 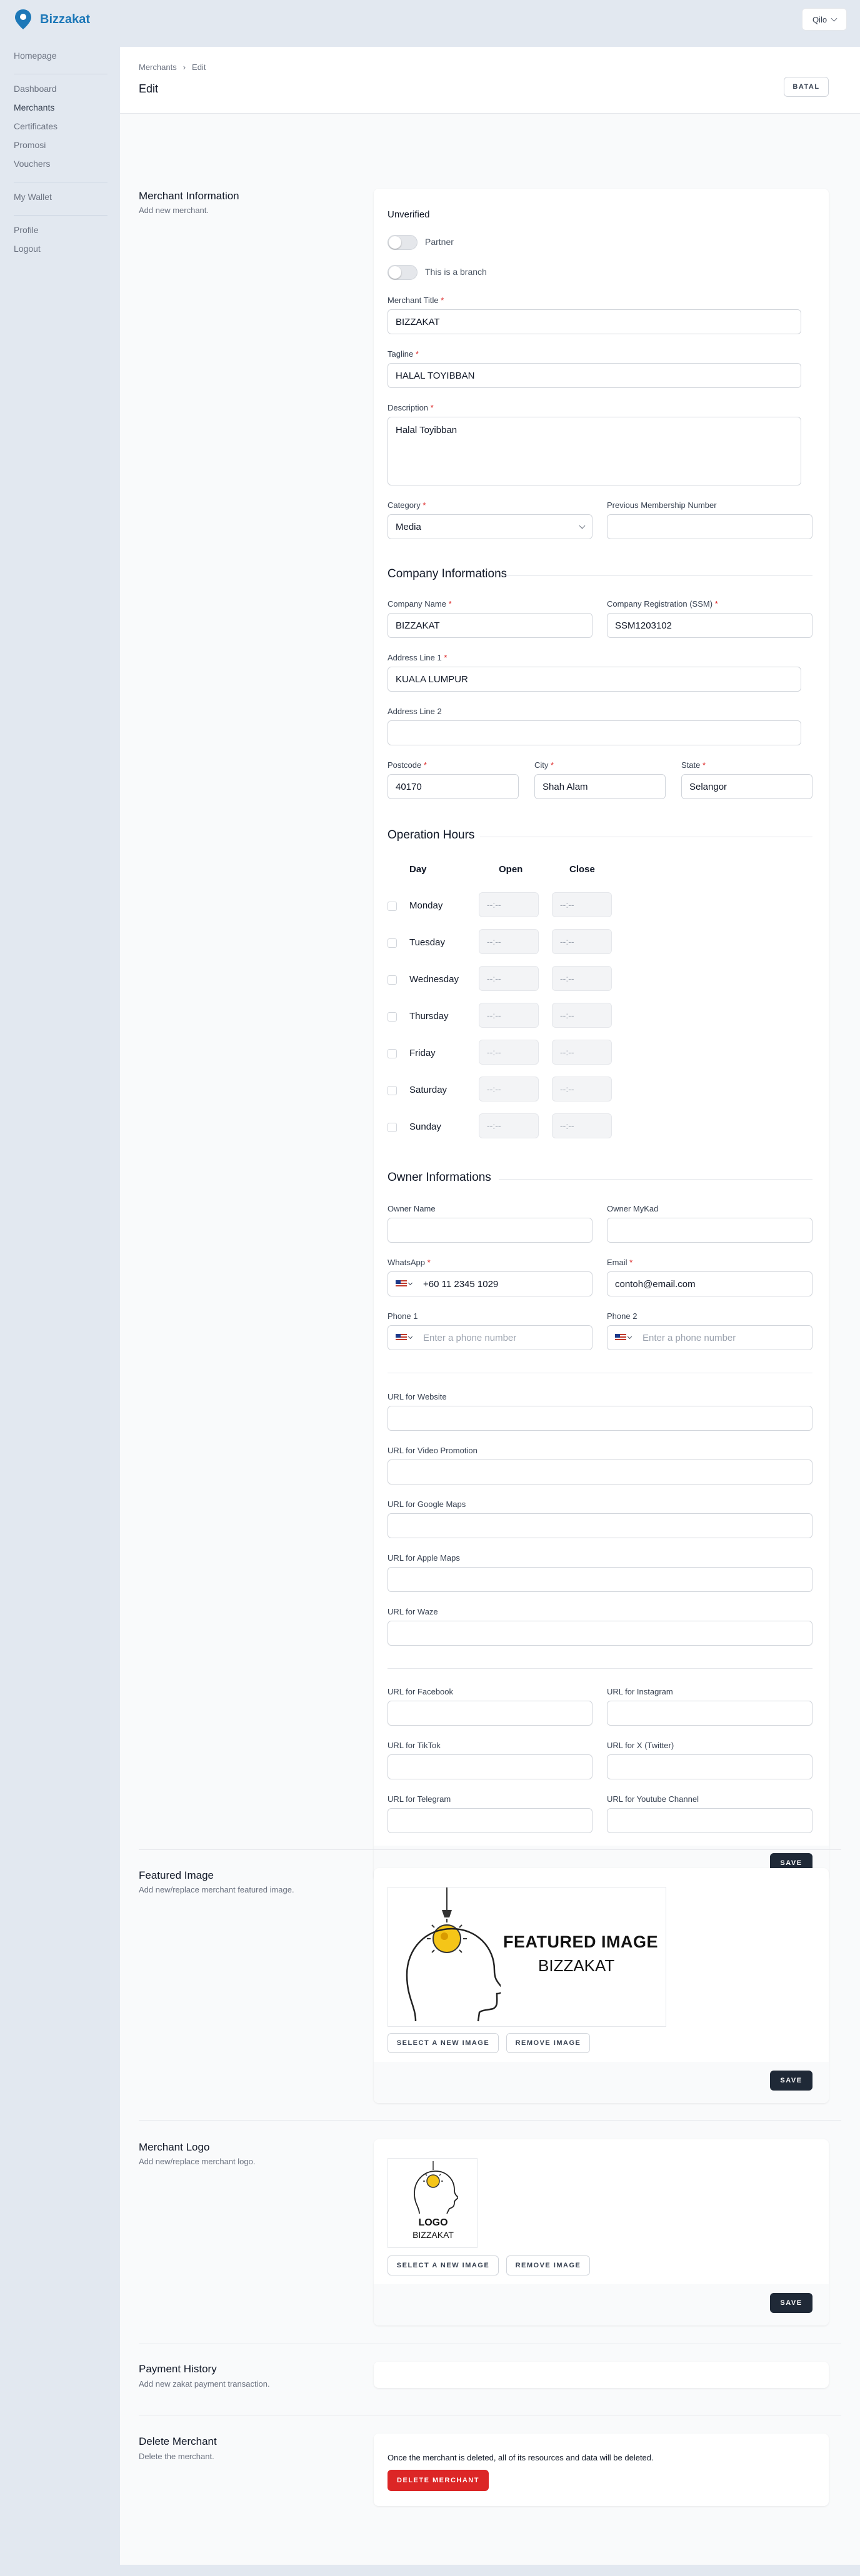 What do you see at coordinates (600, 1579) in the screenshot?
I see `url-apple-maps-input` at bounding box center [600, 1579].